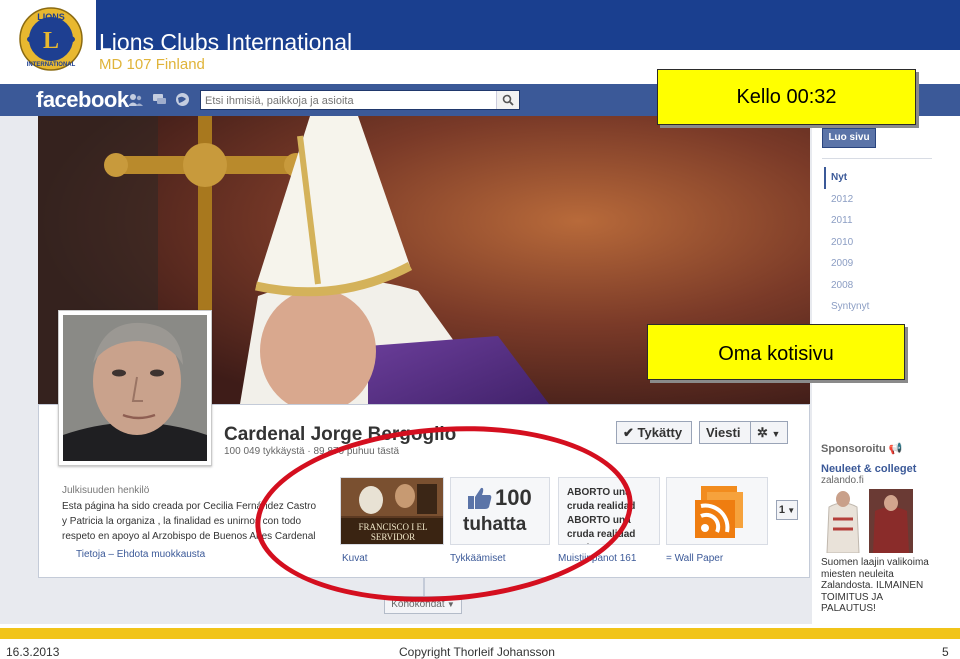 The height and width of the screenshot is (659, 960). I want to click on year-item-2009: 2009, so click(874, 264).